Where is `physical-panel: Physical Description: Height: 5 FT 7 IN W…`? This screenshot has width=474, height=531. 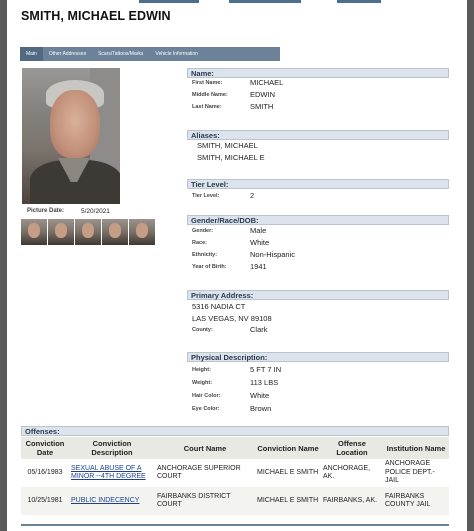
physical-panel: Physical Description: Height: 5 FT 7 IN W… is located at coordinates (318, 384).